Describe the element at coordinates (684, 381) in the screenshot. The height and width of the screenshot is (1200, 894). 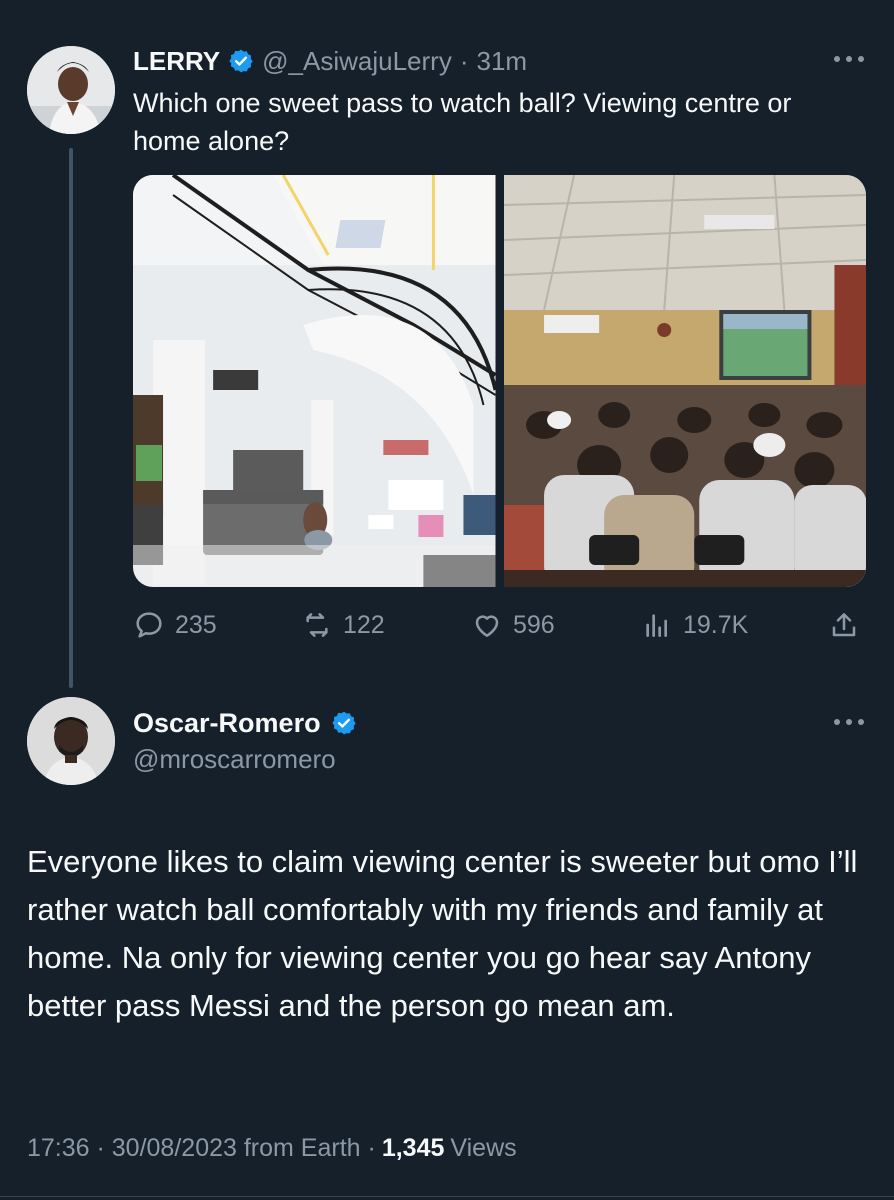
I see `media-image-viewing-centre` at that location.